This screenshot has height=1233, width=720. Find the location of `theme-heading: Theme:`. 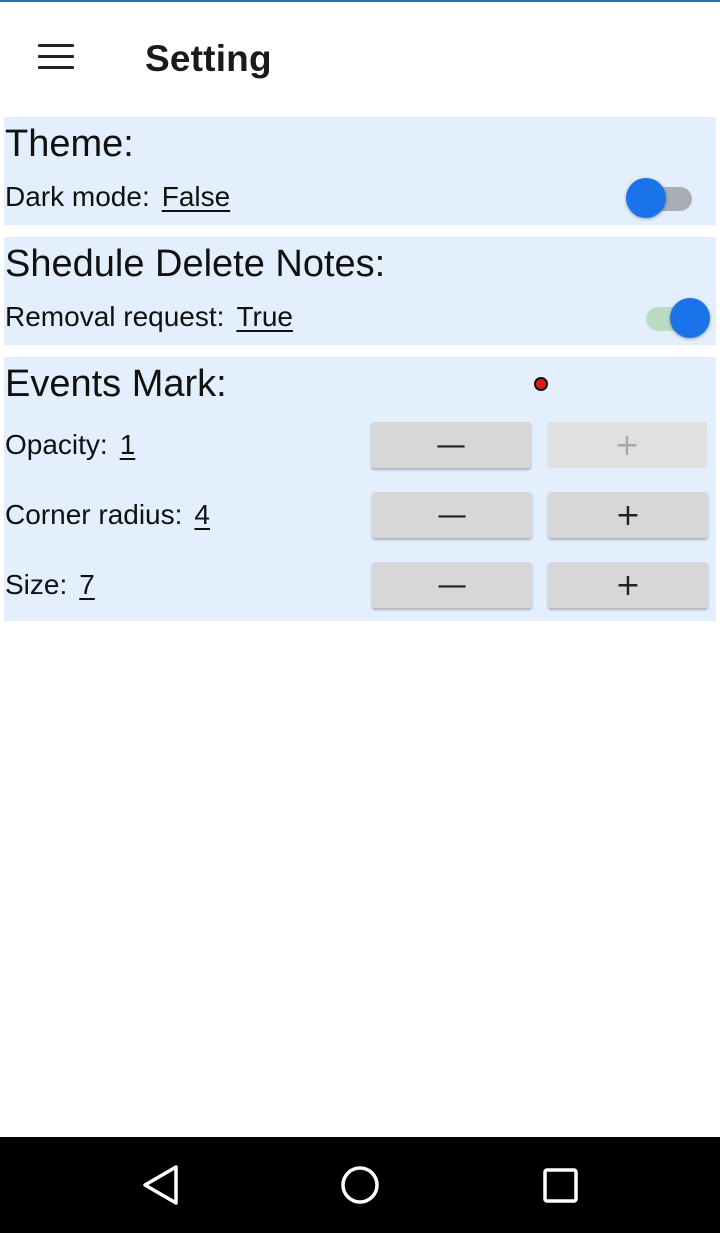

theme-heading: Theme: is located at coordinates (69, 144).